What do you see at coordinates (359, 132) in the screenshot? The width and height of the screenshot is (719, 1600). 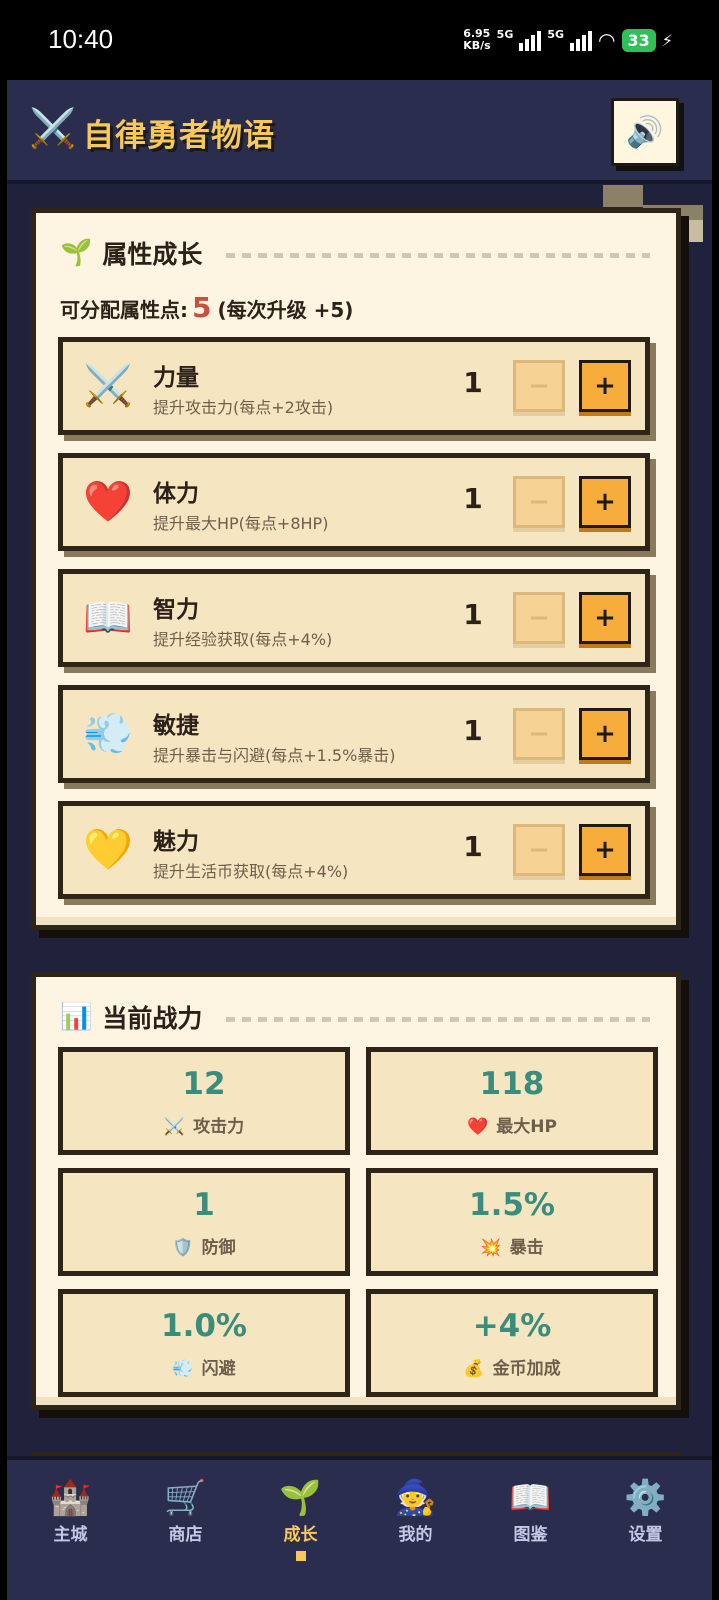 I see `app-header: ⚔️ 自律勇者物语 🔊` at bounding box center [359, 132].